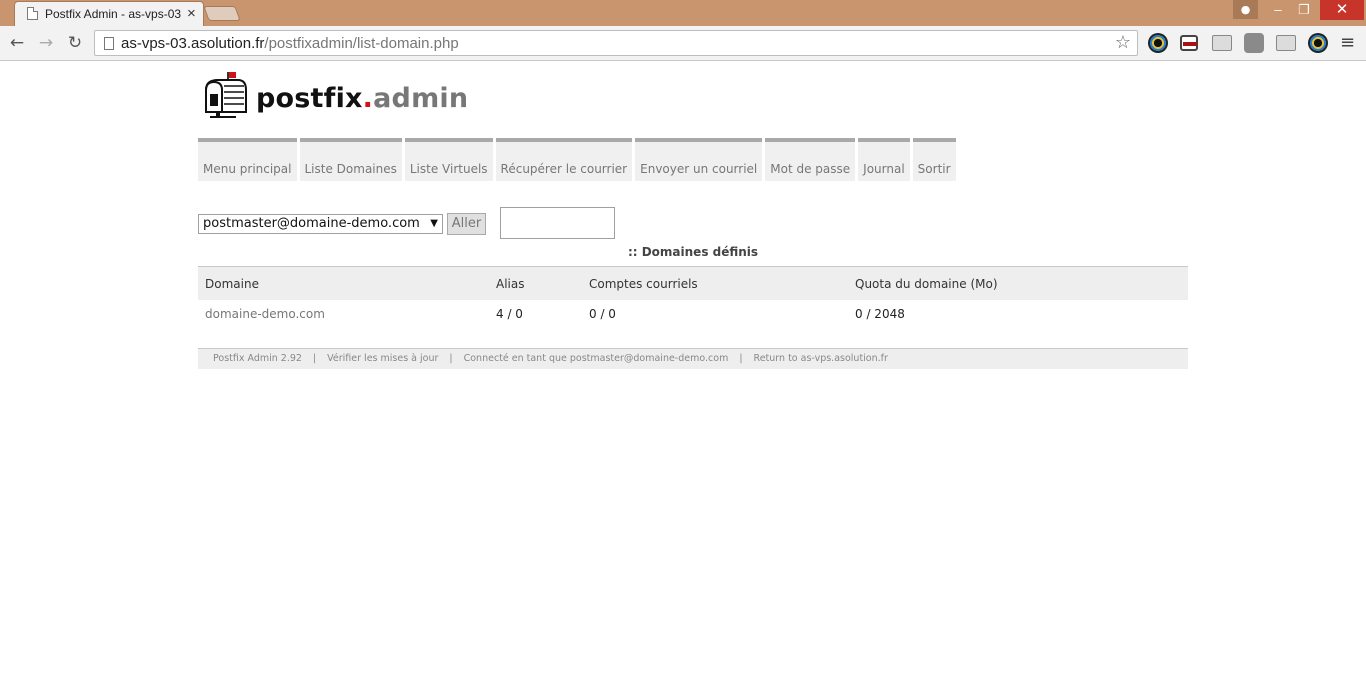 This screenshot has width=1366, height=686. Describe the element at coordinates (191, 13) in the screenshot. I see `tab-close-icon: ×` at that location.